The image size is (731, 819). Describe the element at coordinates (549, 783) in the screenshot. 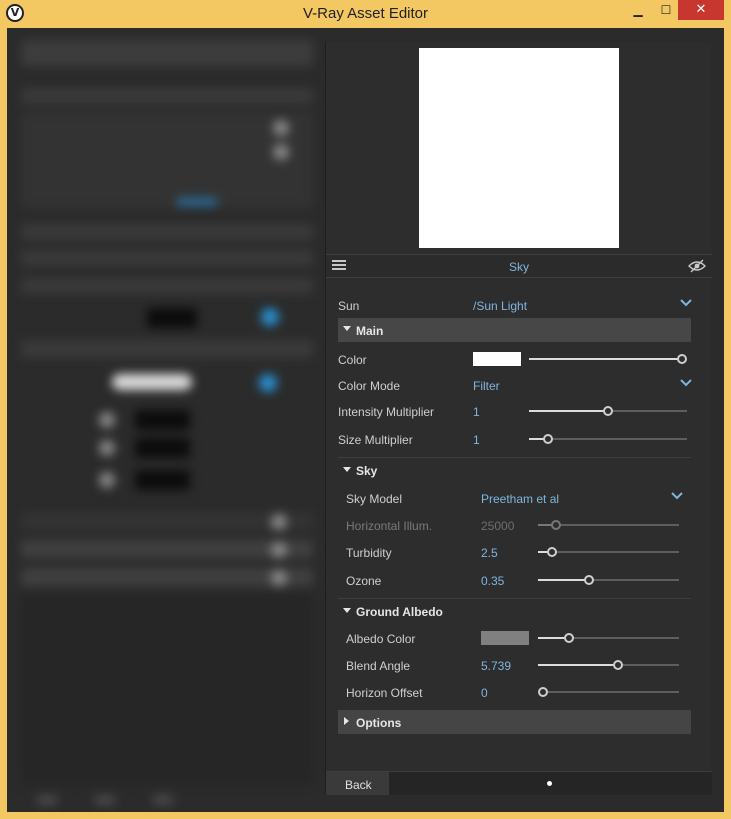

I see `page-indicator-dot` at that location.